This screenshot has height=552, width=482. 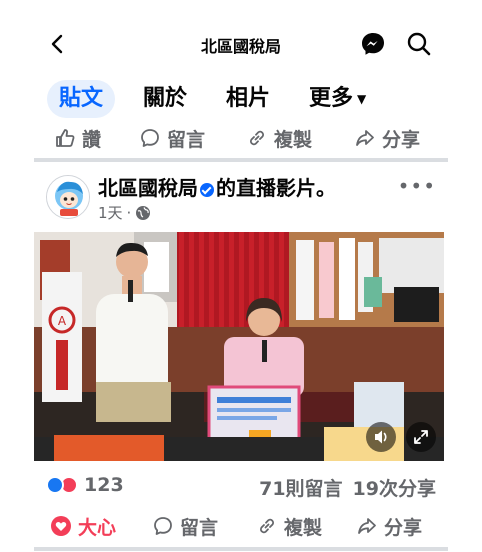 I want to click on like-label: 讚, so click(x=92, y=139).